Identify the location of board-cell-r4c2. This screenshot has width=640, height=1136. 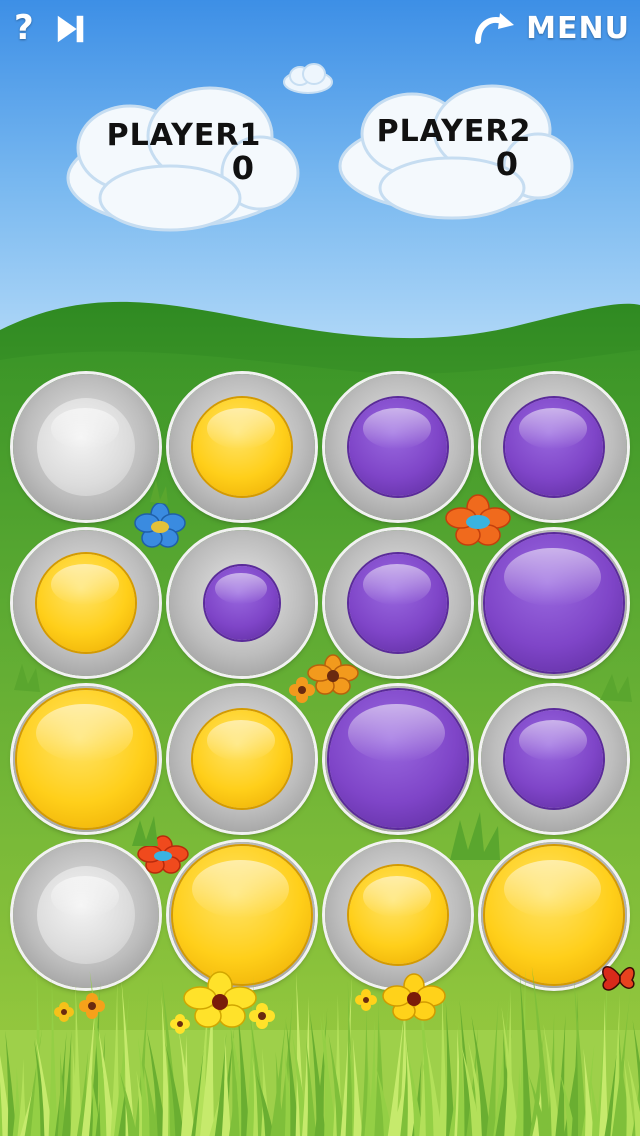
(242, 915).